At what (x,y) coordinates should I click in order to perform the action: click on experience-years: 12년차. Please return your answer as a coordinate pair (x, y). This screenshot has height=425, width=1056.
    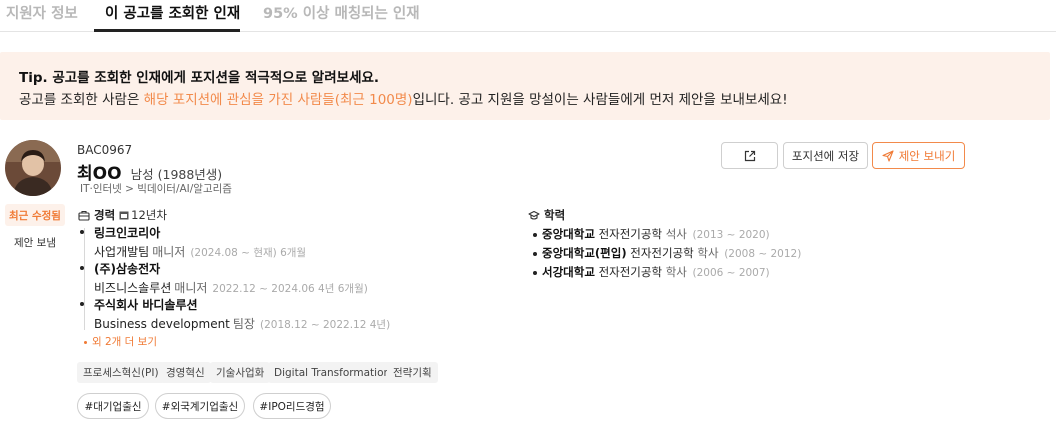
    Looking at the image, I should click on (143, 215).